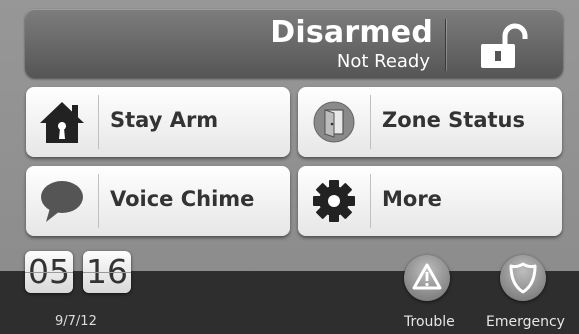 Image resolution: width=579 pixels, height=334 pixels. I want to click on clock-minutes: 16, so click(107, 272).